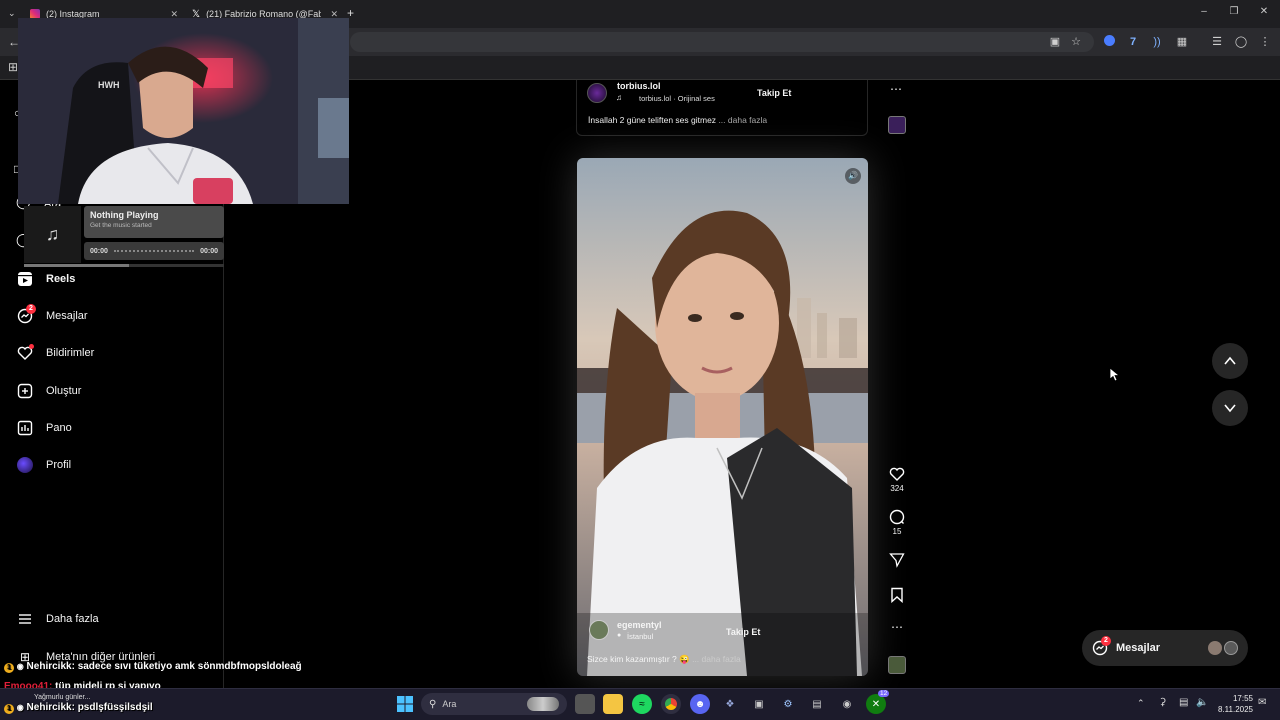  I want to click on app-window-icon: ▣, so click(759, 704).